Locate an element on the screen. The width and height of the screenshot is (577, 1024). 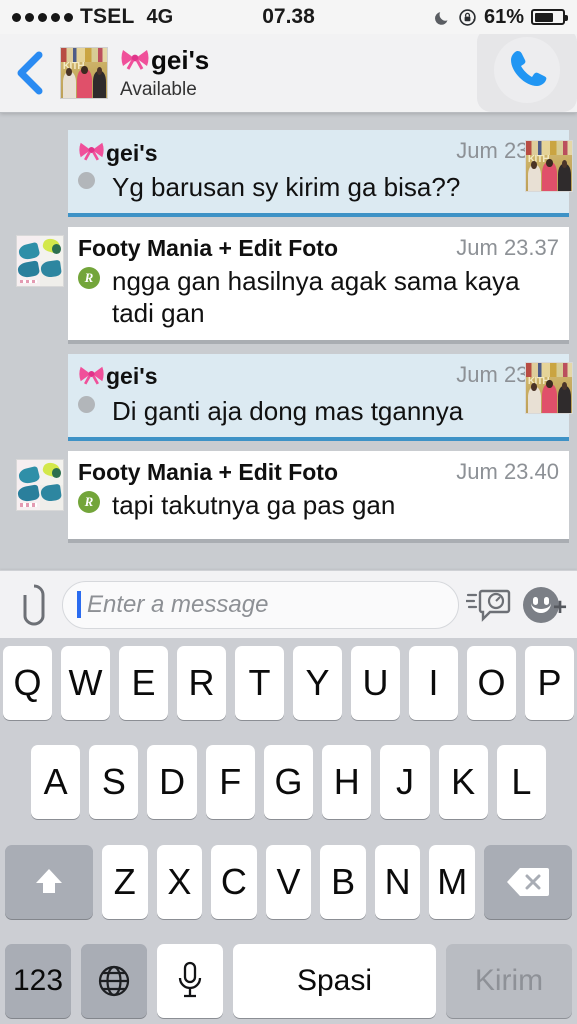
backspace-icon is located at coordinates (528, 881).